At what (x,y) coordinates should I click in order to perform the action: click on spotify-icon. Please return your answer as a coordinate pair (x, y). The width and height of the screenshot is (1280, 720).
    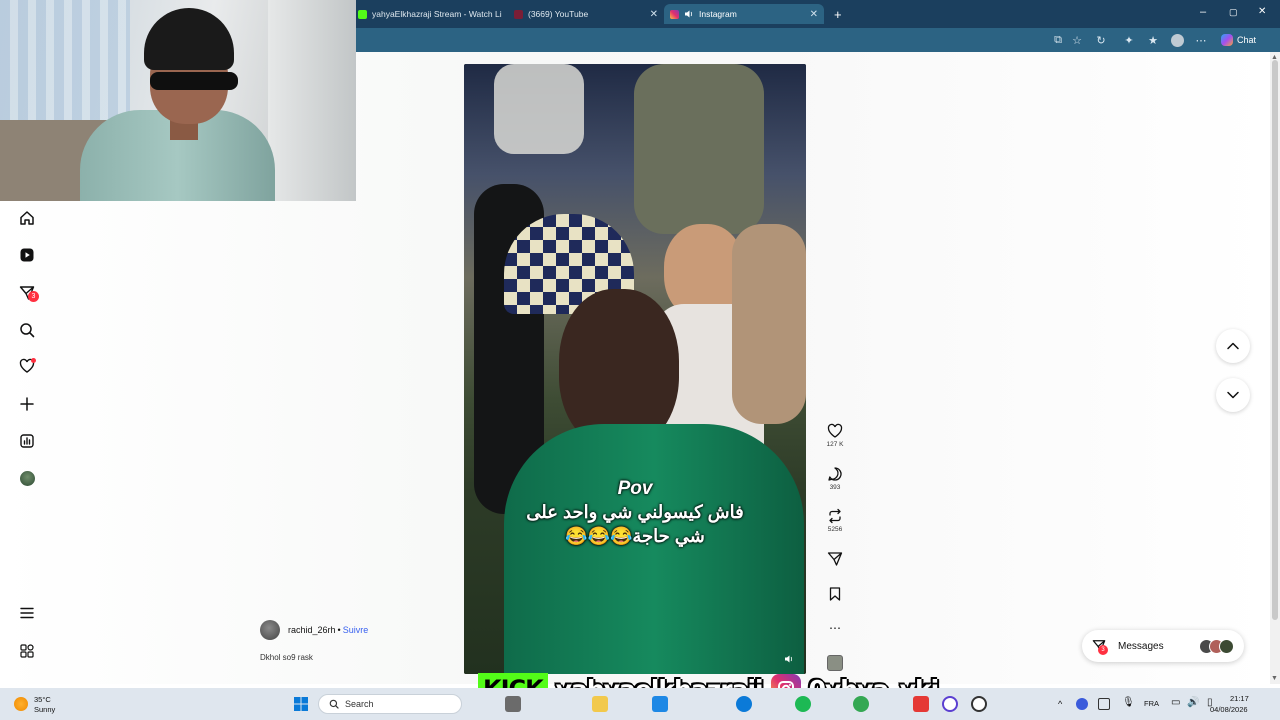
    Looking at the image, I should click on (803, 704).